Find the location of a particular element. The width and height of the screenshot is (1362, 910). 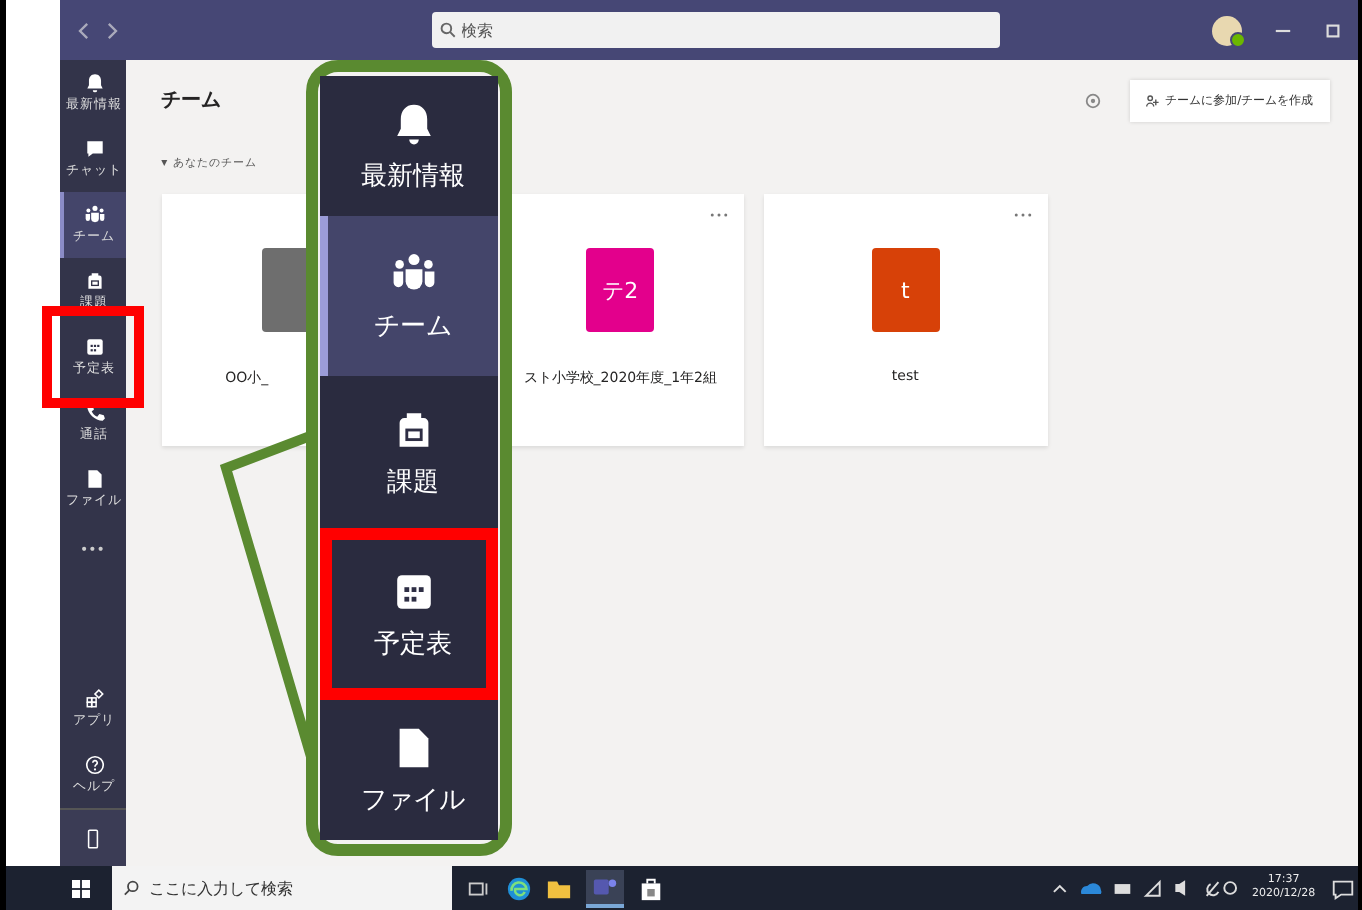

taskbar-search-field: ここに入力して検索 is located at coordinates (281, 888).